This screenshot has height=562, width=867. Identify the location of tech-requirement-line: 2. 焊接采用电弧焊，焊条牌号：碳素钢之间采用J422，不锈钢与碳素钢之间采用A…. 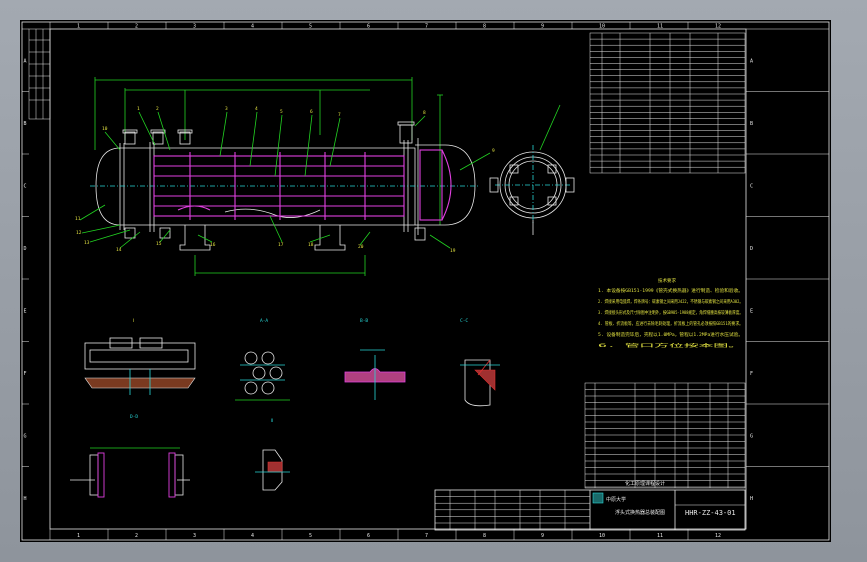
(670, 301).